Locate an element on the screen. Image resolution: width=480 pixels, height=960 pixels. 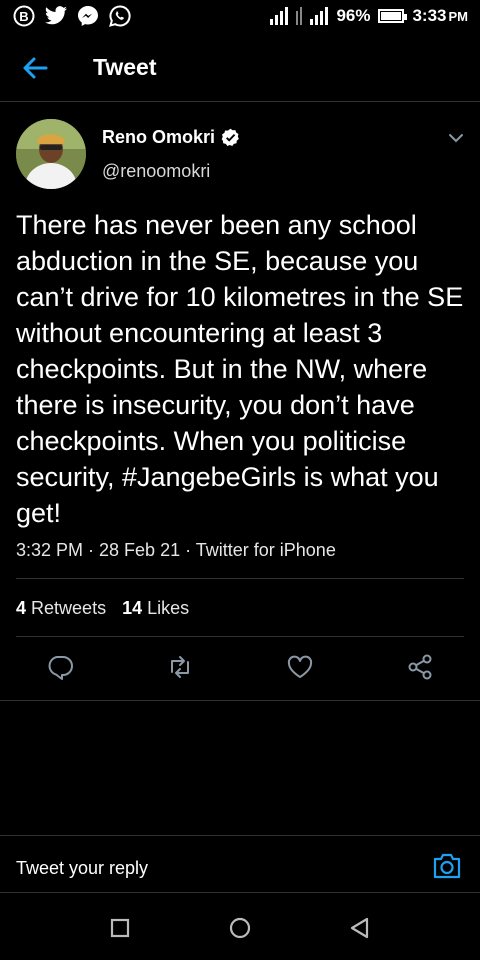
clock-suffix: PM is located at coordinates (458, 16).